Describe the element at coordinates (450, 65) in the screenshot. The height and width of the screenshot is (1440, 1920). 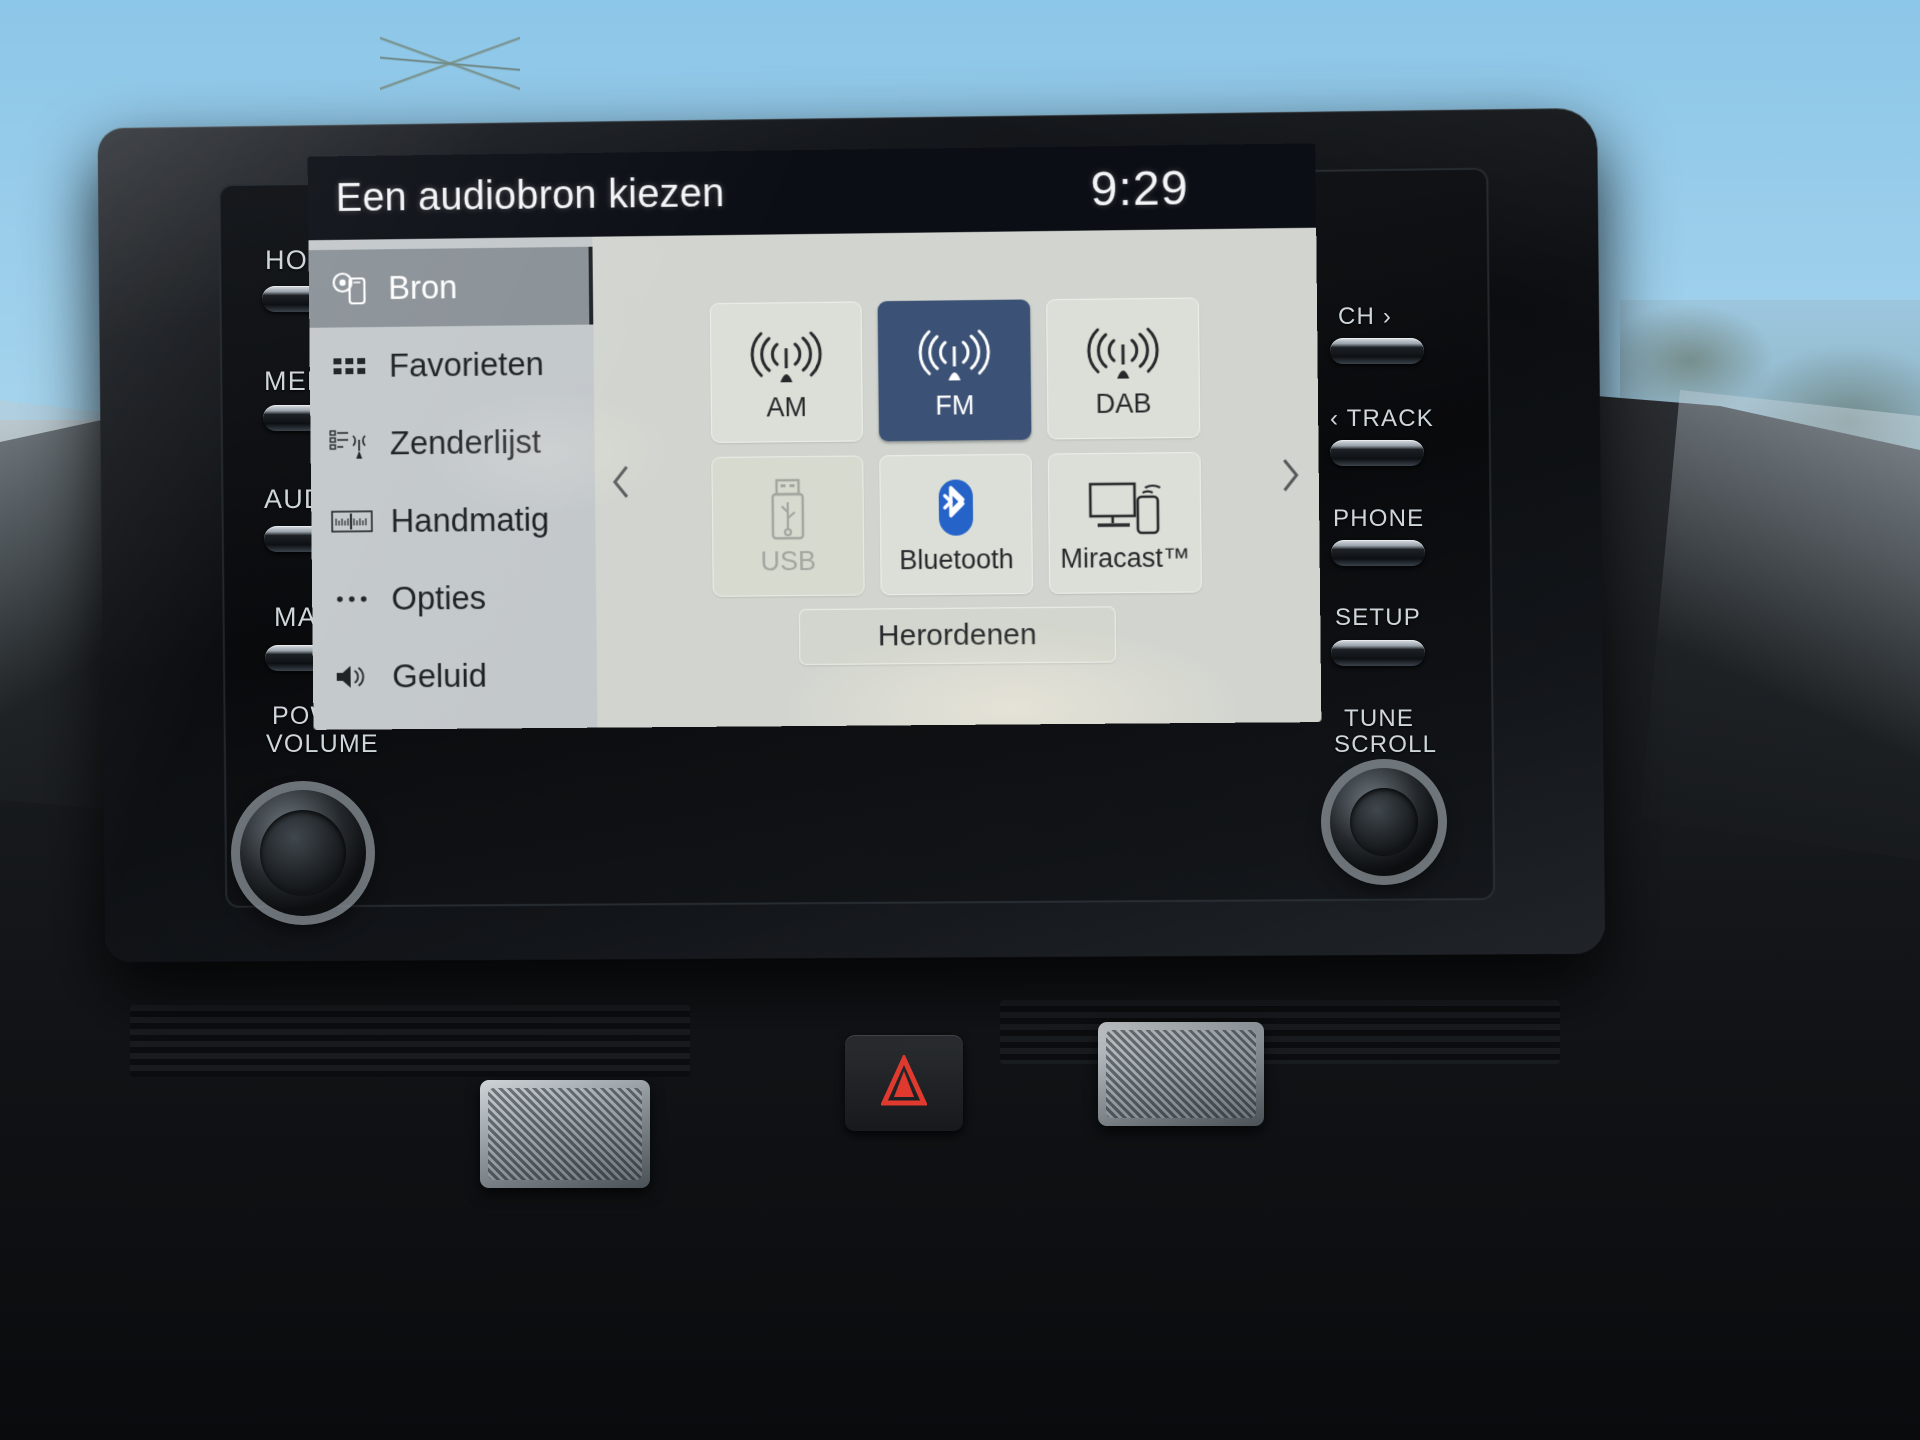
I see `tree-branch` at that location.